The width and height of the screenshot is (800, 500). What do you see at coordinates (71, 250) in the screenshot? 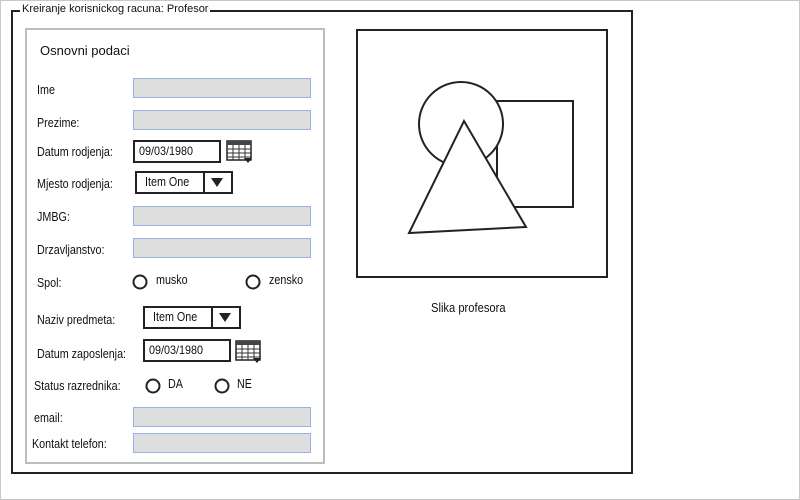
I see `citizenship-label: Drzavljanstvo:` at bounding box center [71, 250].